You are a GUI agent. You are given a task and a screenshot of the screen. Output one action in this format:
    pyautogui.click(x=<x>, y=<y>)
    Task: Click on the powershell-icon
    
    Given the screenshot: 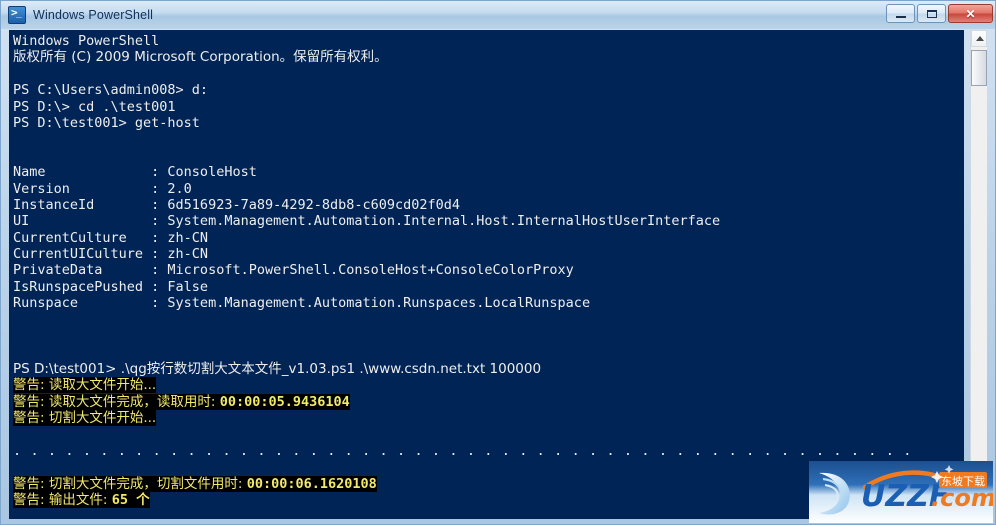 What is the action you would take?
    pyautogui.click(x=17, y=15)
    